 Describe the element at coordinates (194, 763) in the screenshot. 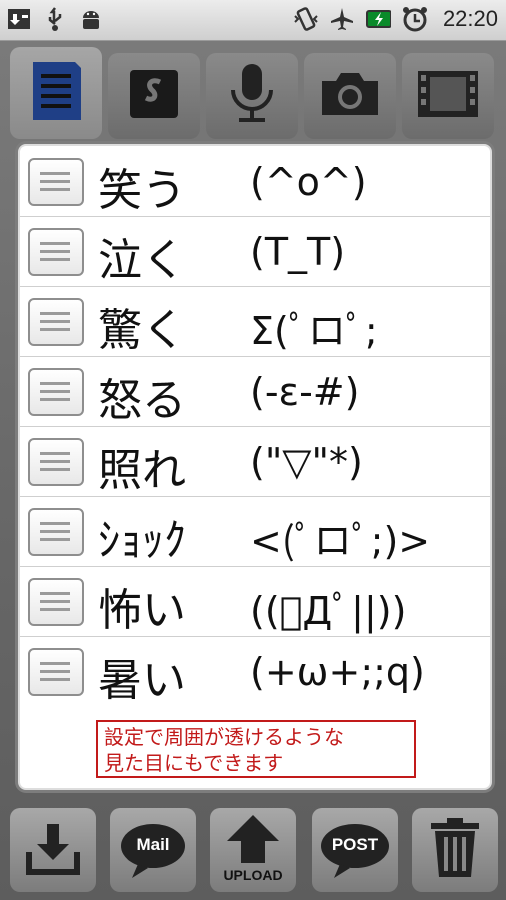

I see `info-note-line2: 見た目にもできます` at that location.